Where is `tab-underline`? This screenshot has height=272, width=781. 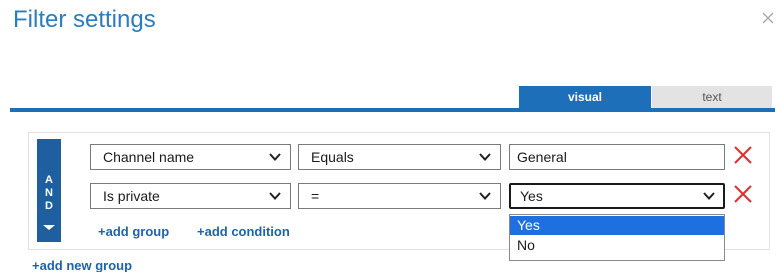
tab-underline is located at coordinates (392, 110).